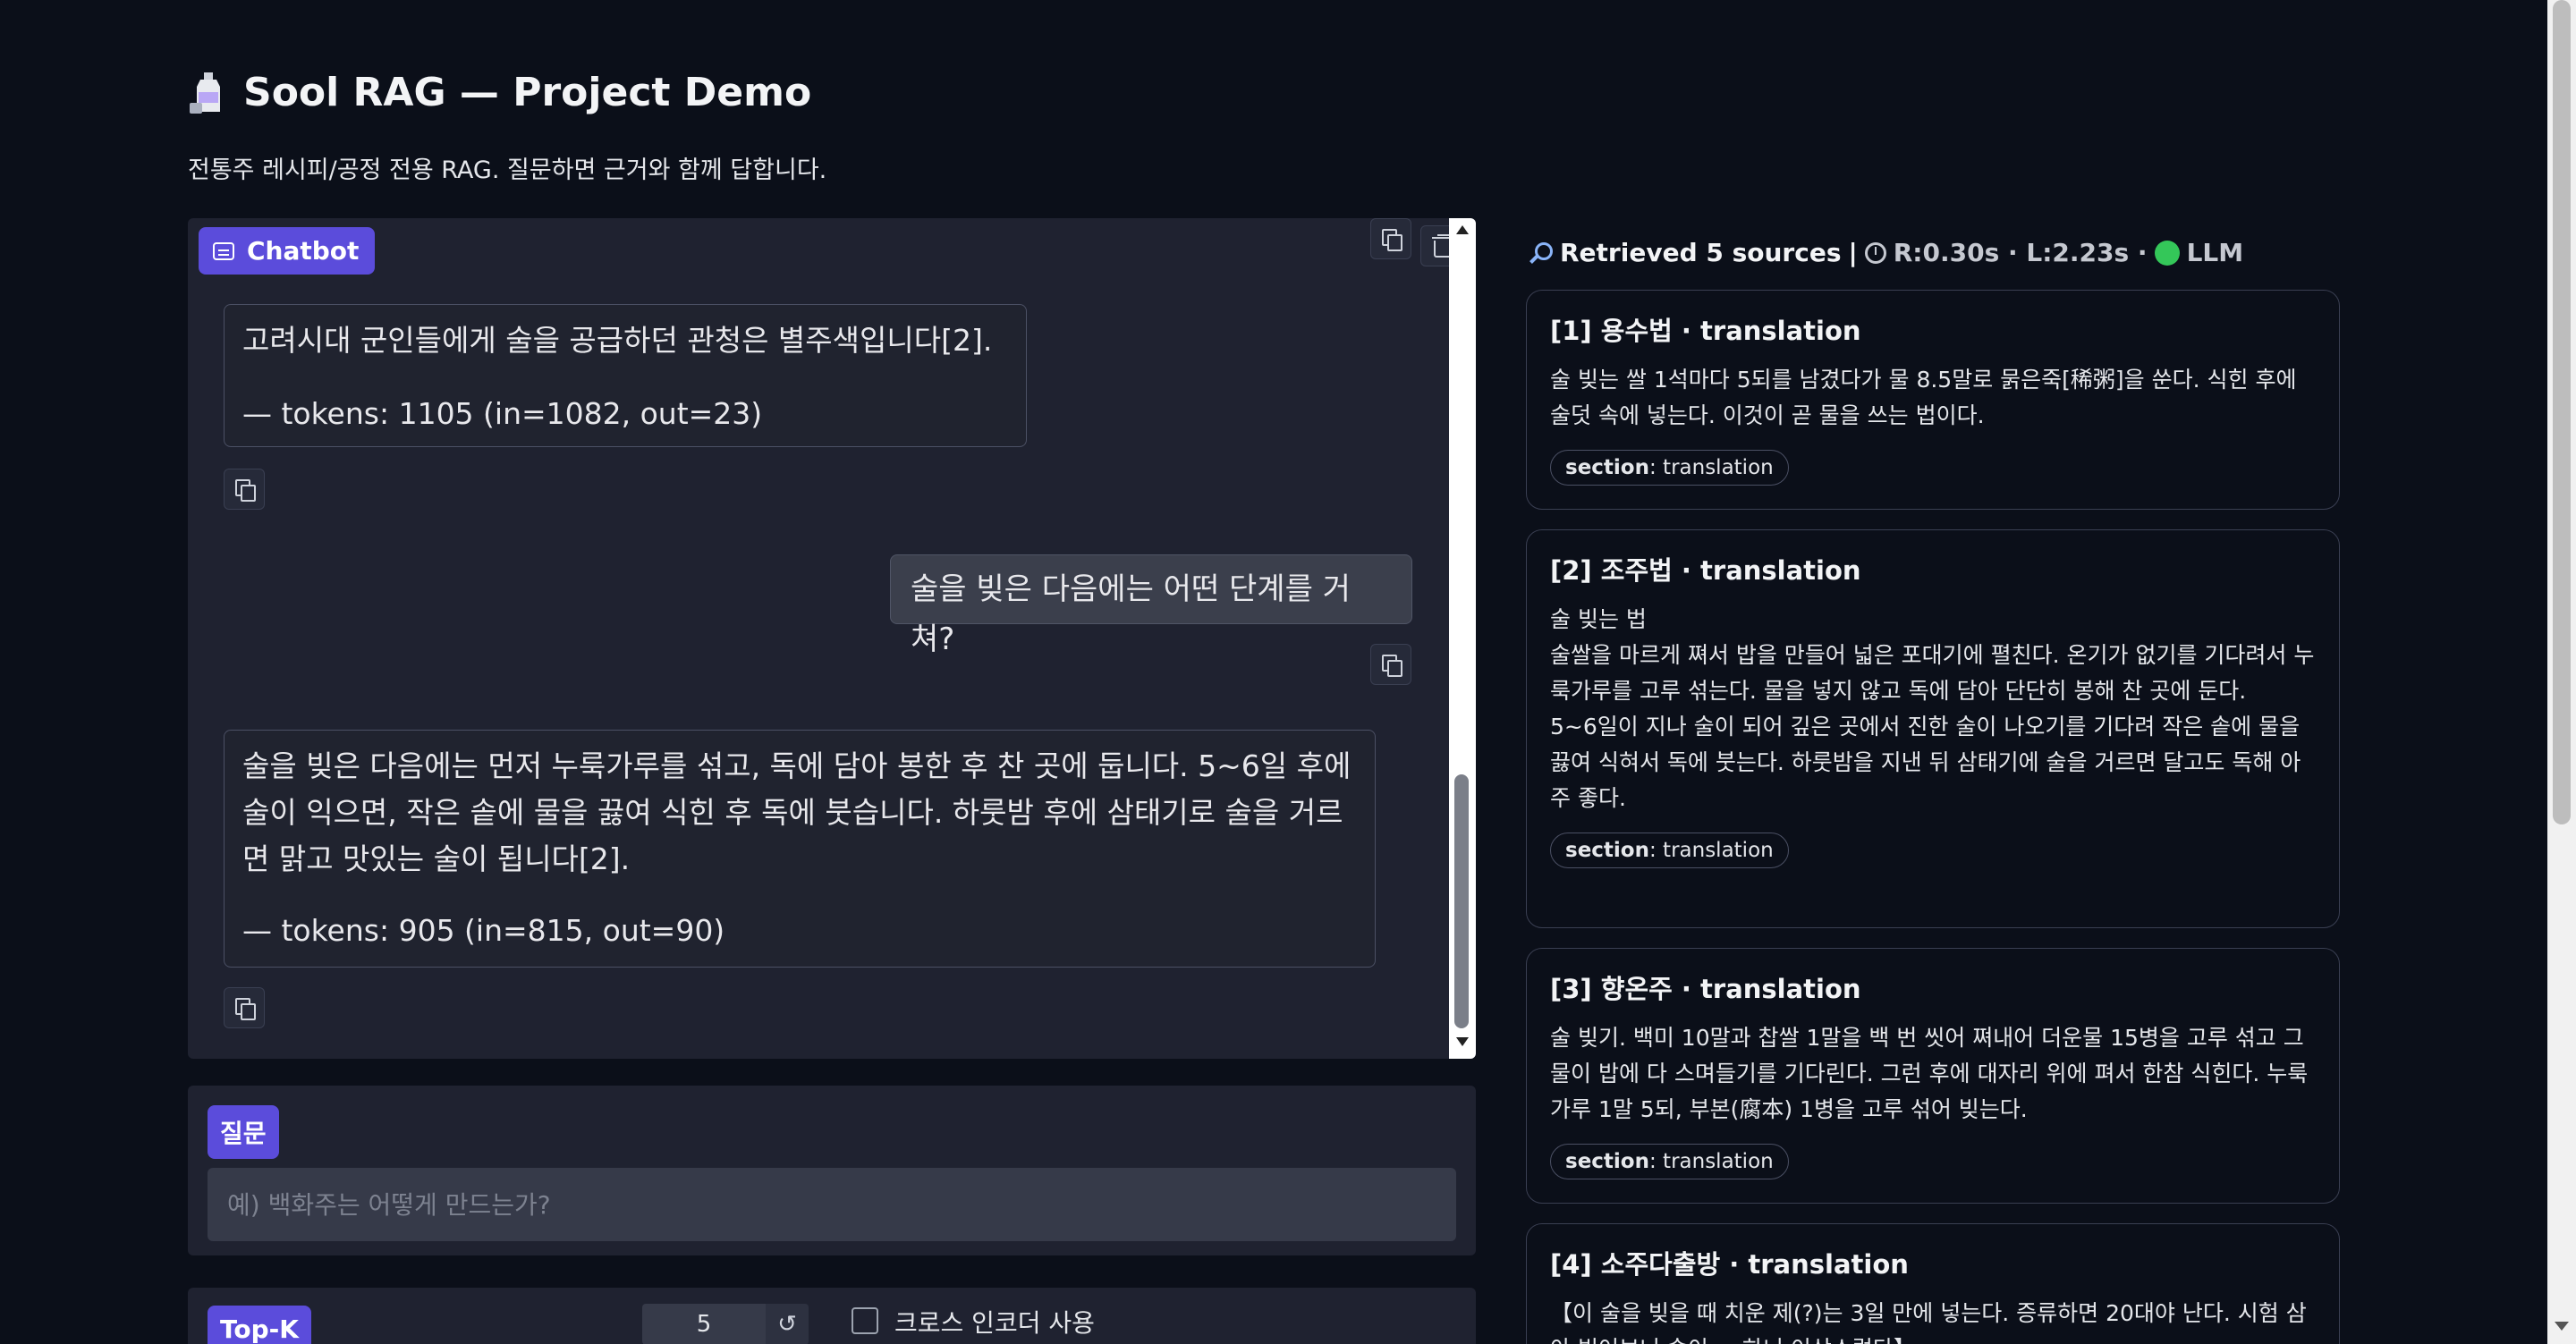  Describe the element at coordinates (1461, 901) in the screenshot. I see `chat-scrollbar-thumb` at that location.